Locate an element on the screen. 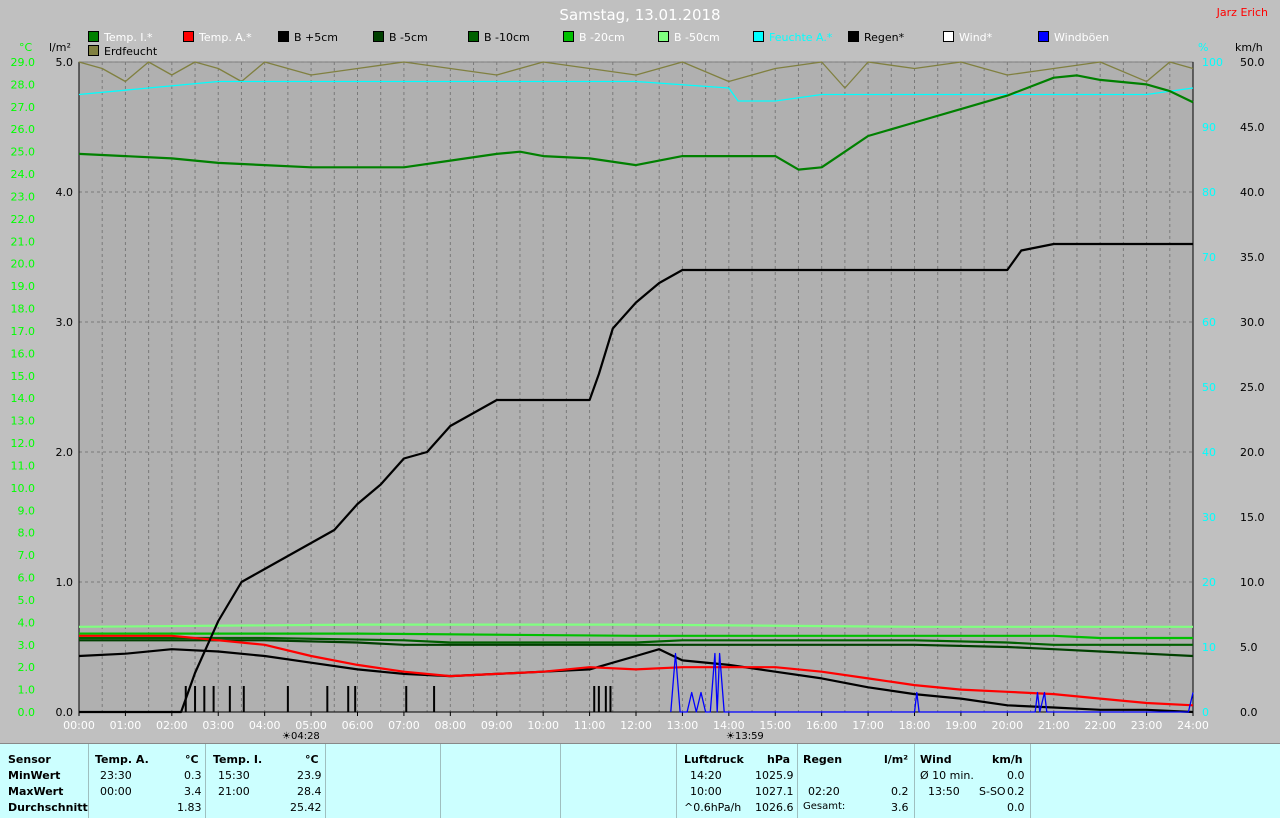 This screenshot has height=818, width=1280. chart-title: Samstag, 13.01.2018 is located at coordinates (640, 15).